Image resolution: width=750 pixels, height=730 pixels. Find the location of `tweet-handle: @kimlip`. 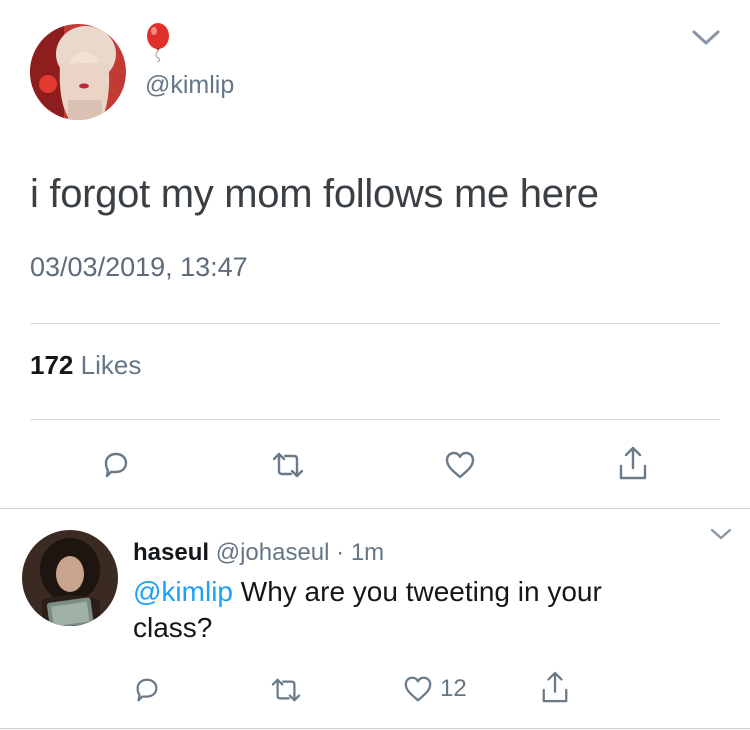

tweet-handle: @kimlip is located at coordinates (189, 85).